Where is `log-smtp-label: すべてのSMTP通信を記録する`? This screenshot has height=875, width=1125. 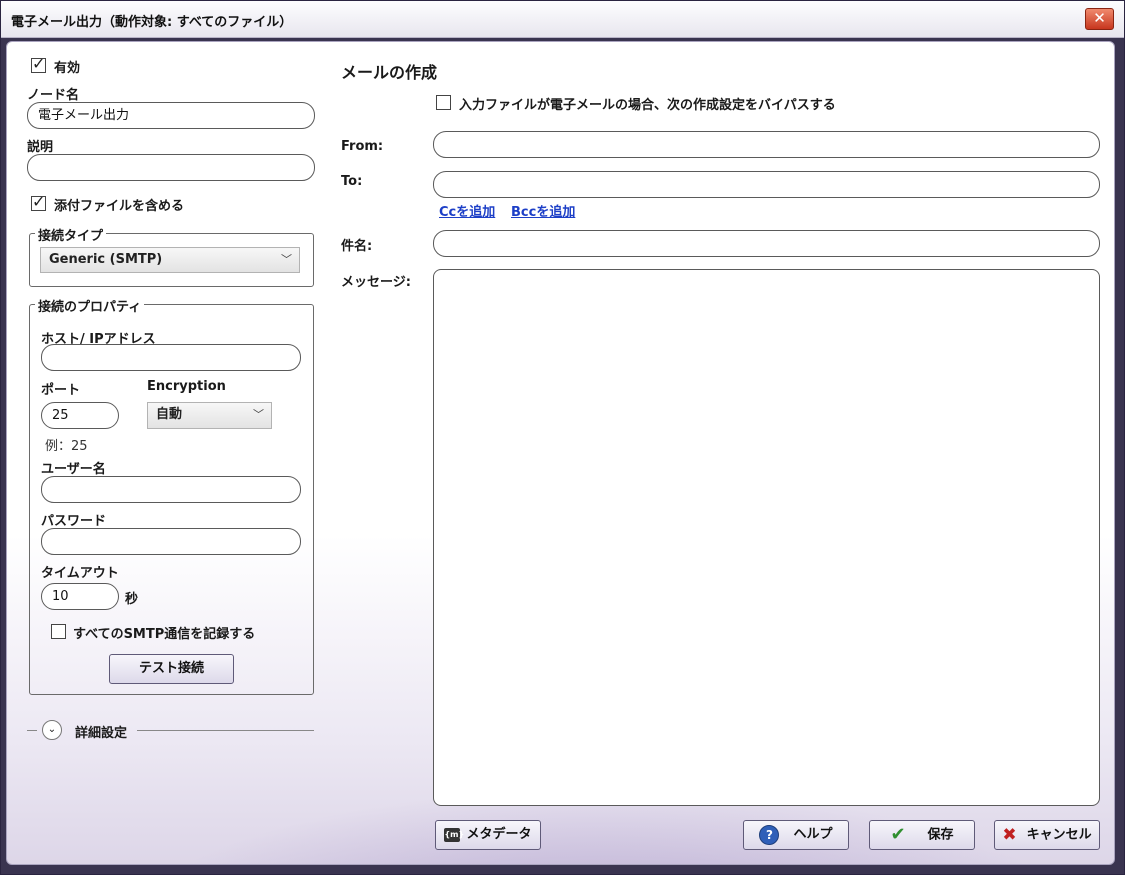 log-smtp-label: すべてのSMTP通信を記録する is located at coordinates (164, 634).